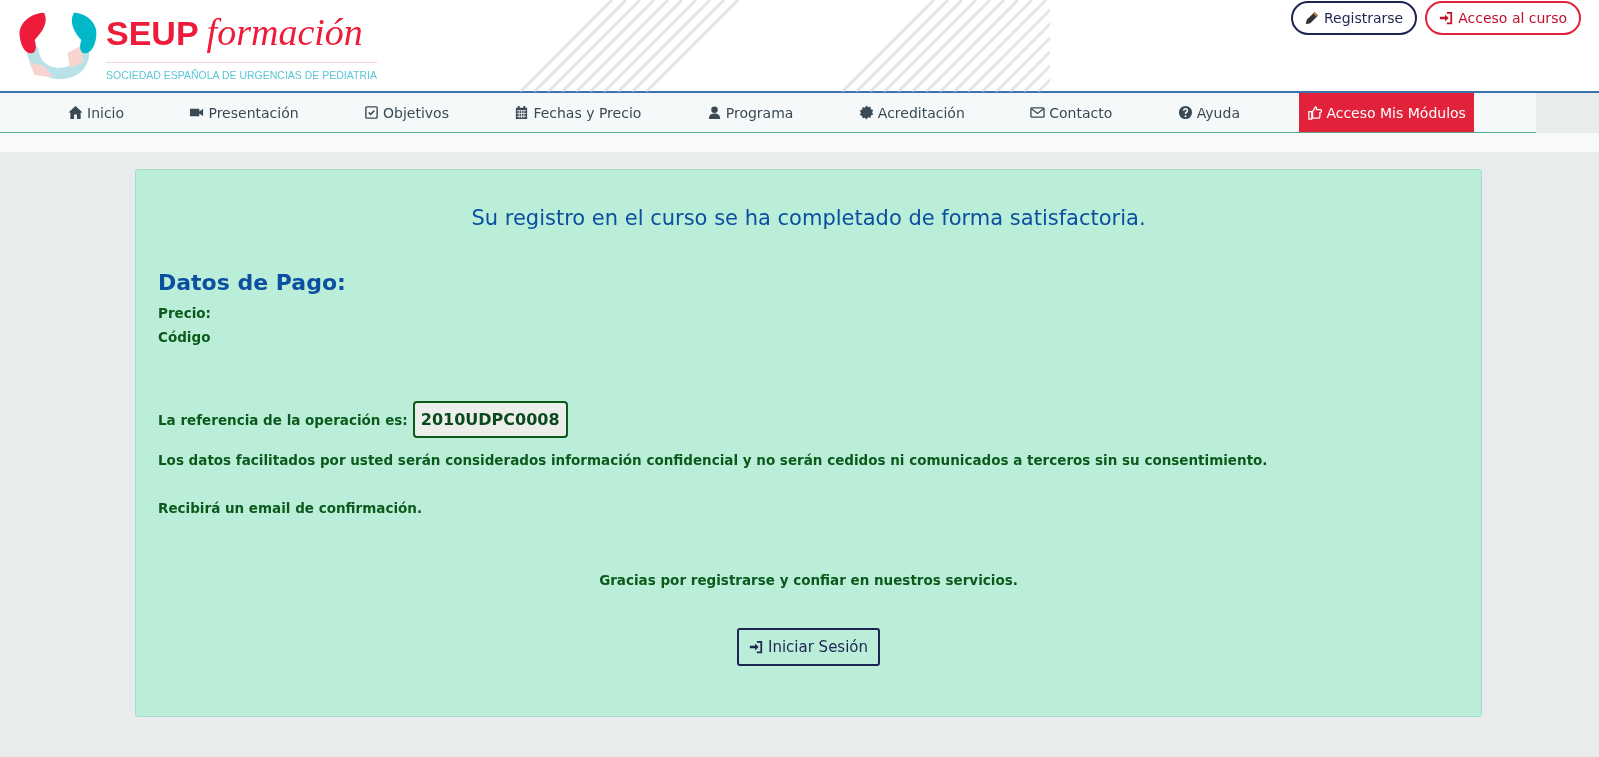 The image size is (1599, 757). What do you see at coordinates (522, 112) in the screenshot?
I see `calendar-icon` at bounding box center [522, 112].